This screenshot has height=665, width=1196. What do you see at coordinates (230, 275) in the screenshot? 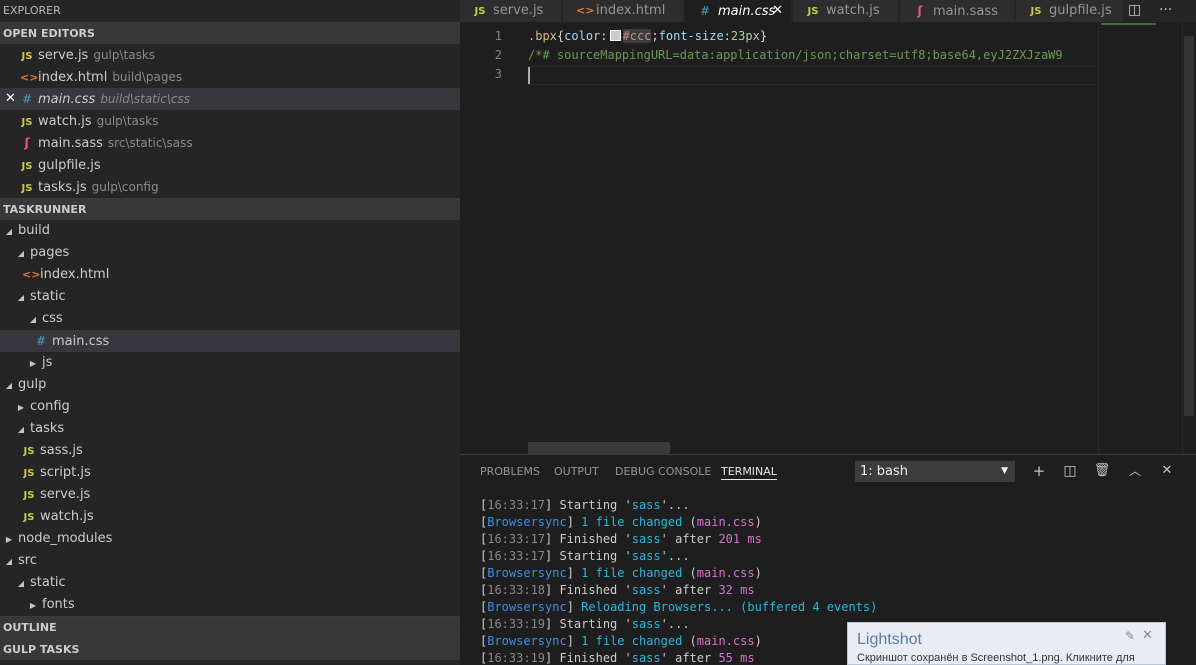
I see `tree-file: <>index.html` at bounding box center [230, 275].